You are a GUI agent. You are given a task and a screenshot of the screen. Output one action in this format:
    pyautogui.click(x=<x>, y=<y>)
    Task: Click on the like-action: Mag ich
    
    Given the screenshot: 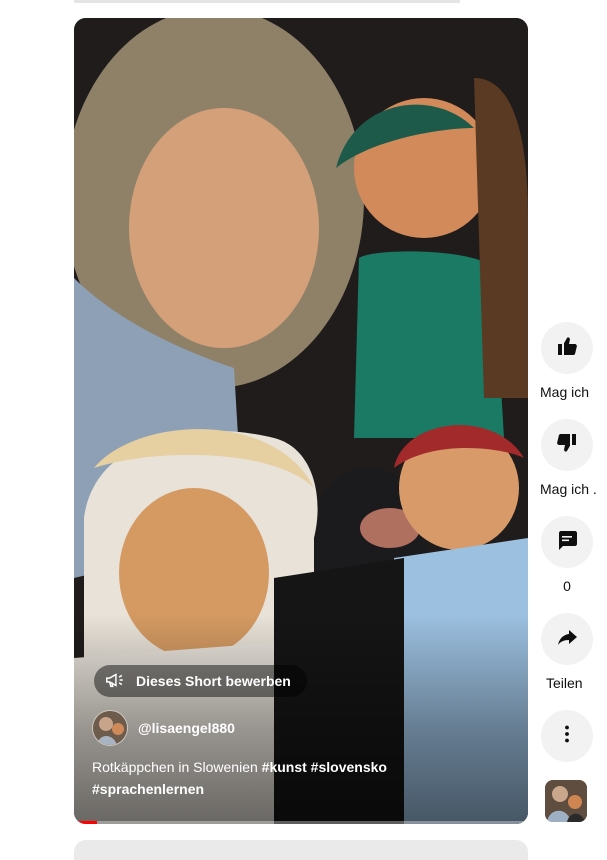 What is the action you would take?
    pyautogui.click(x=567, y=361)
    